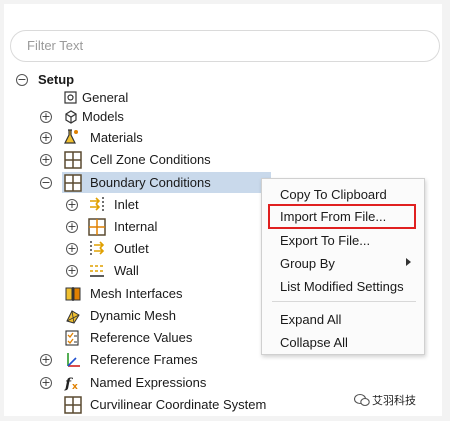 The width and height of the screenshot is (450, 421). I want to click on reference-frames-label: Reference Frames, so click(144, 359).